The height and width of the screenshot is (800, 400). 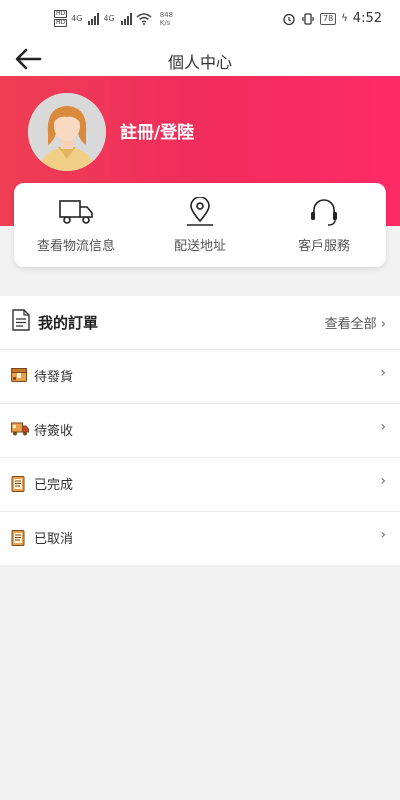 I want to click on status-right: 78 ϟ 4:52, so click(x=332, y=18).